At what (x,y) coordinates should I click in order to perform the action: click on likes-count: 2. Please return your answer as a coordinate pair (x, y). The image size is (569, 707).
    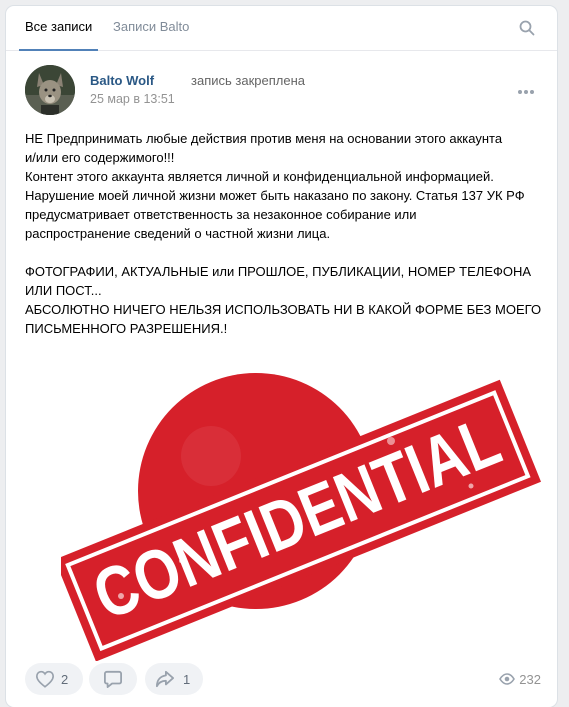
    Looking at the image, I should click on (65, 679).